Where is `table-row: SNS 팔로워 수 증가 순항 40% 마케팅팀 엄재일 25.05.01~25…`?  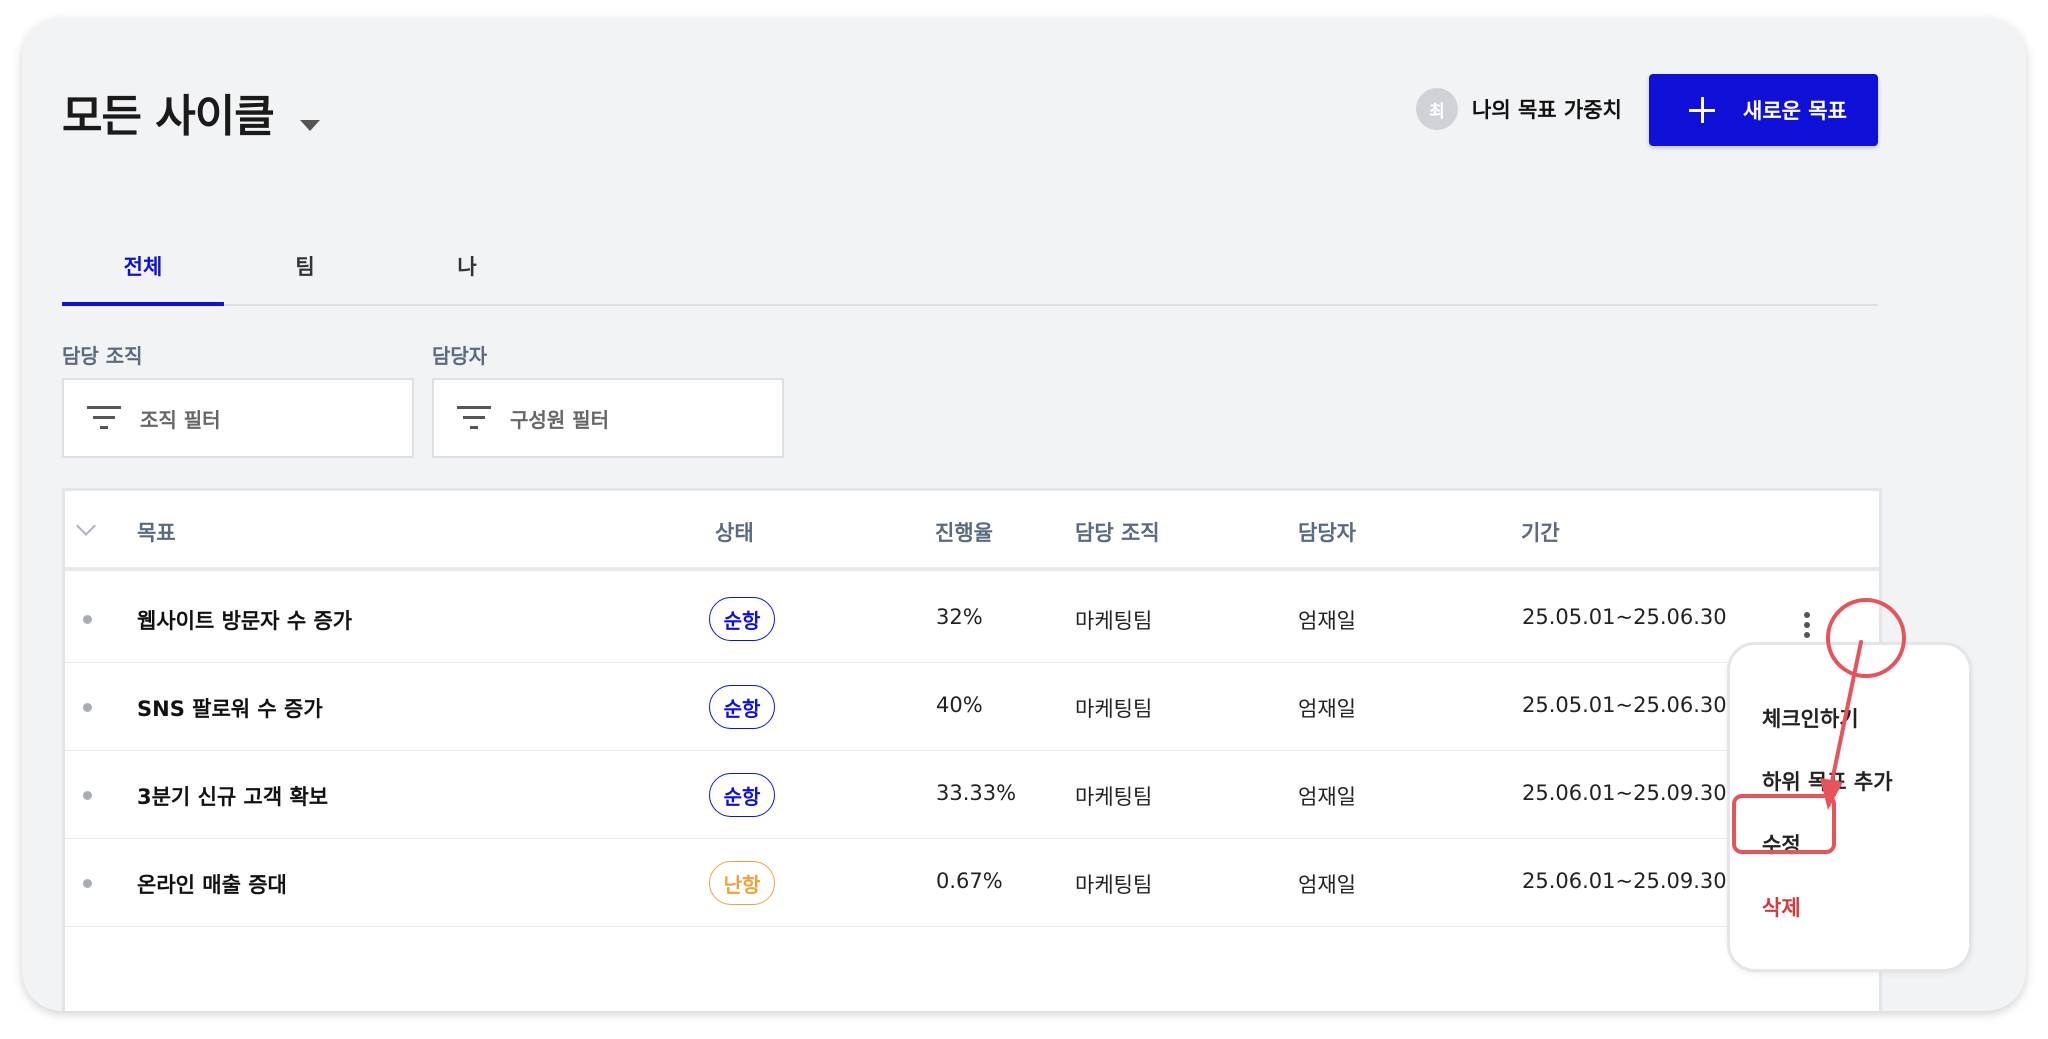
table-row: SNS 팔로워 수 증가 순항 40% 마케팅팀 엄재일 25.05.01~25… is located at coordinates (972, 707).